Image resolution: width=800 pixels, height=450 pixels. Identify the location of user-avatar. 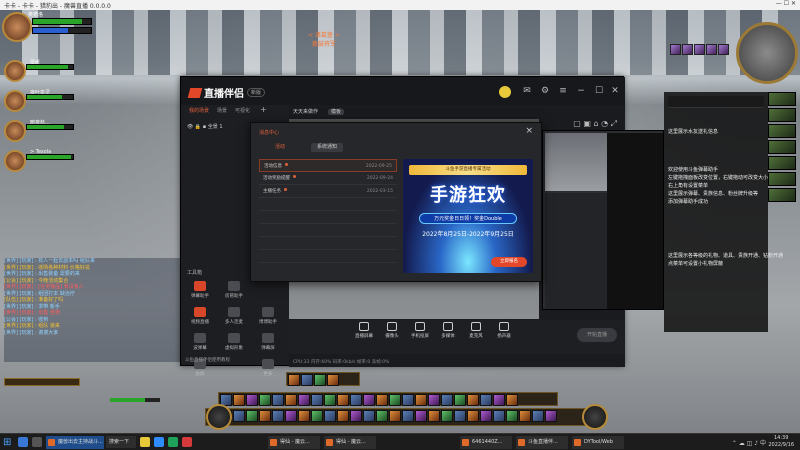
(505, 92).